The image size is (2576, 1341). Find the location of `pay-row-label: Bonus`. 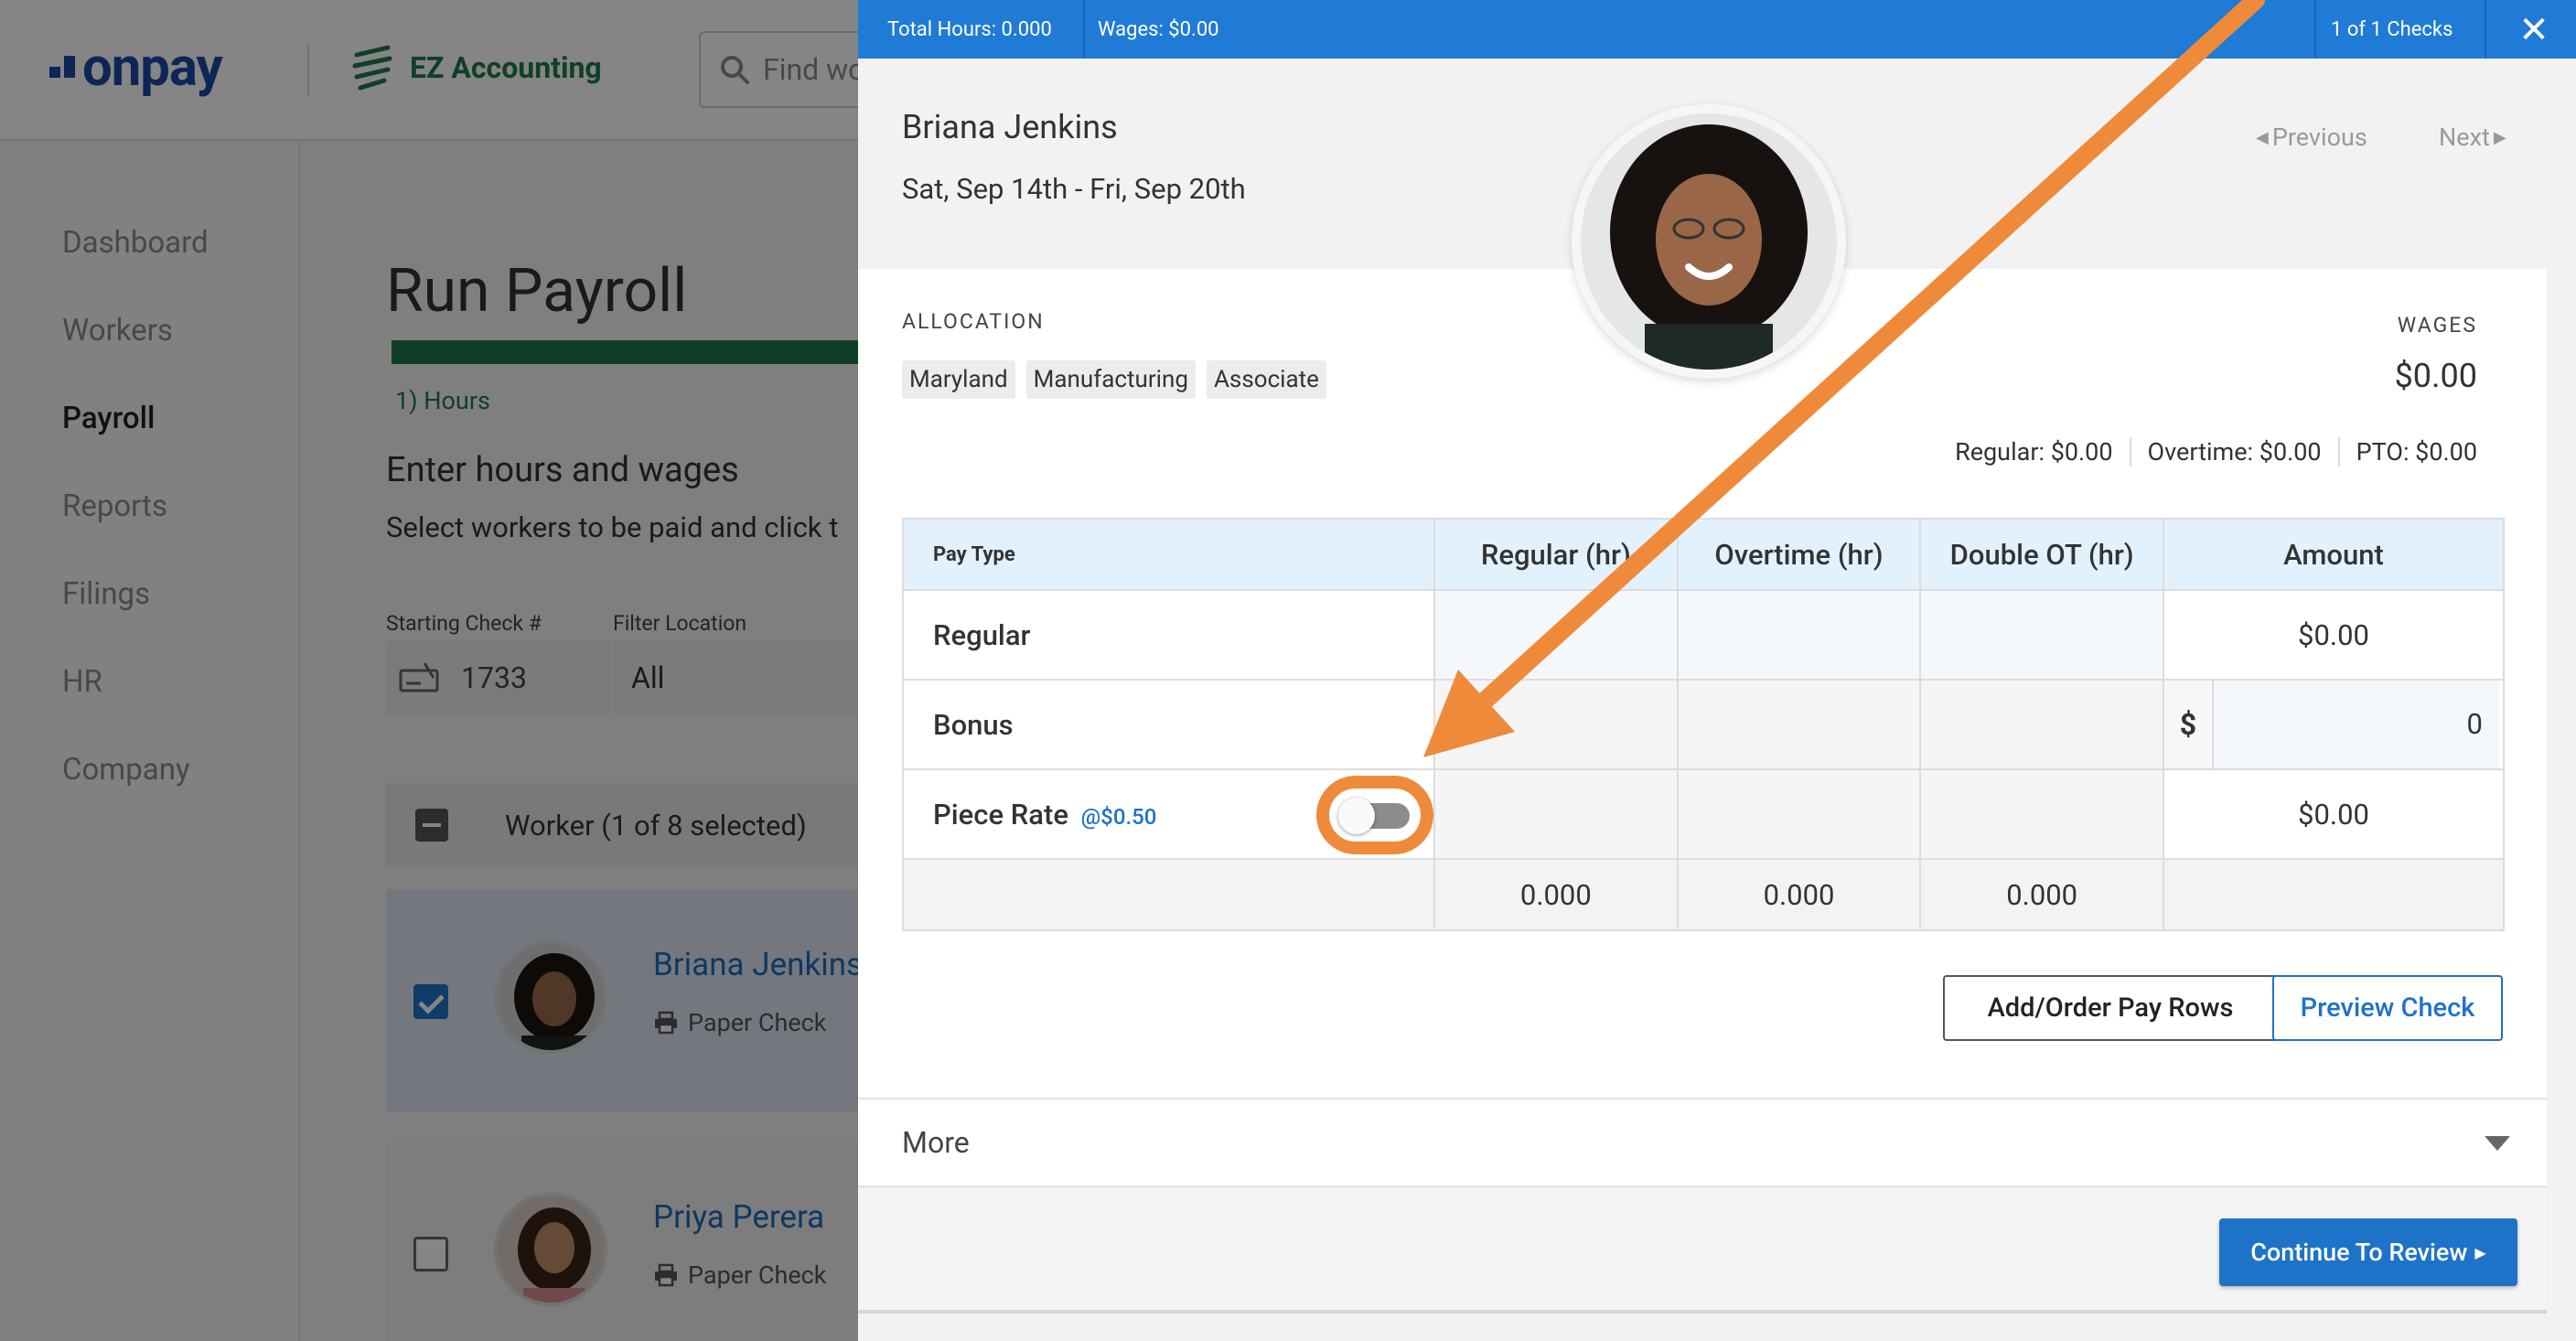

pay-row-label: Bonus is located at coordinates (1168, 725).